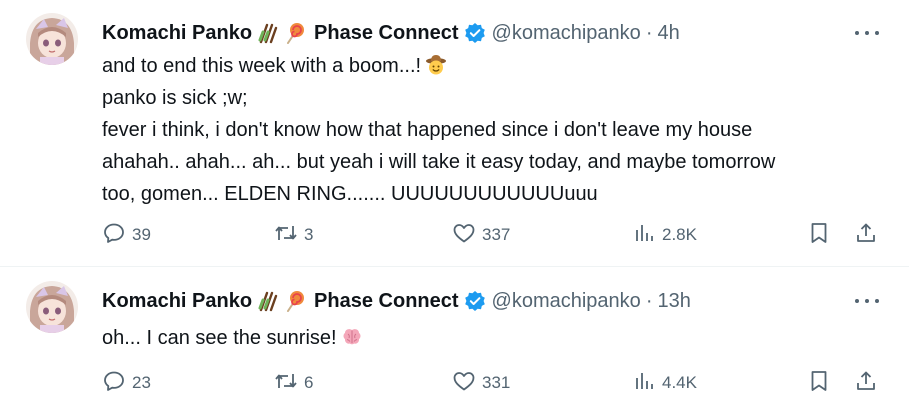 Image resolution: width=909 pixels, height=420 pixels. I want to click on retweet-button: 3, so click(293, 235).